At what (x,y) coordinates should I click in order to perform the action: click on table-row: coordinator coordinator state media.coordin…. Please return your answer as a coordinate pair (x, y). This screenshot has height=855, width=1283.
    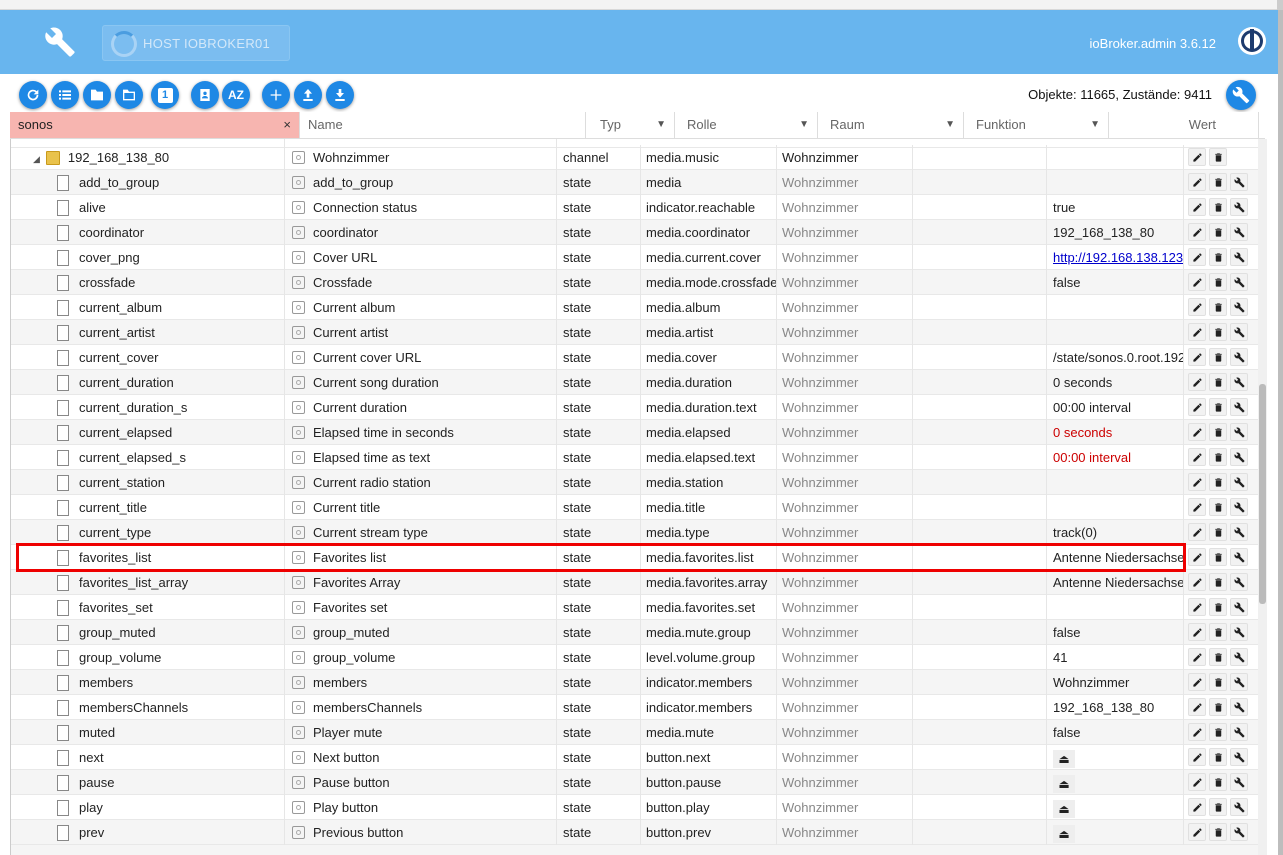
    Looking at the image, I should click on (638, 232).